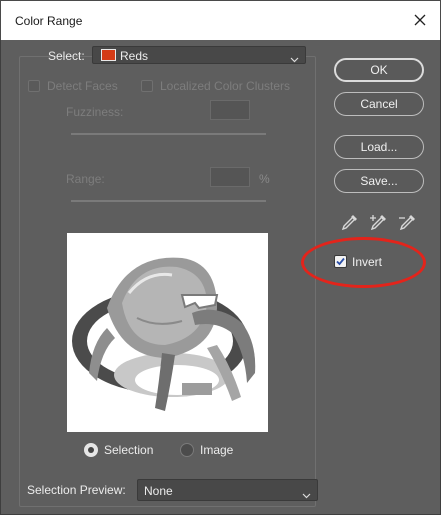 The width and height of the screenshot is (441, 515). I want to click on localized-clusters-label: Localized Color Clusters, so click(225, 86).